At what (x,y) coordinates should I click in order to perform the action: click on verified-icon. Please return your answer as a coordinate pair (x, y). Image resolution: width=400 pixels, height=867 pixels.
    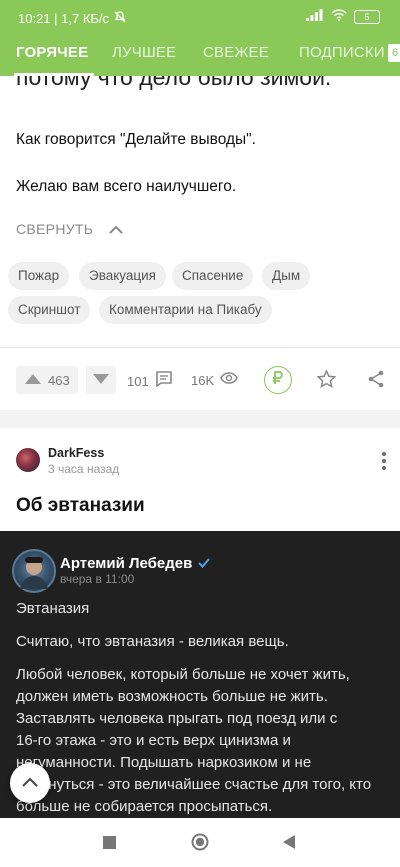
    Looking at the image, I should click on (204, 563).